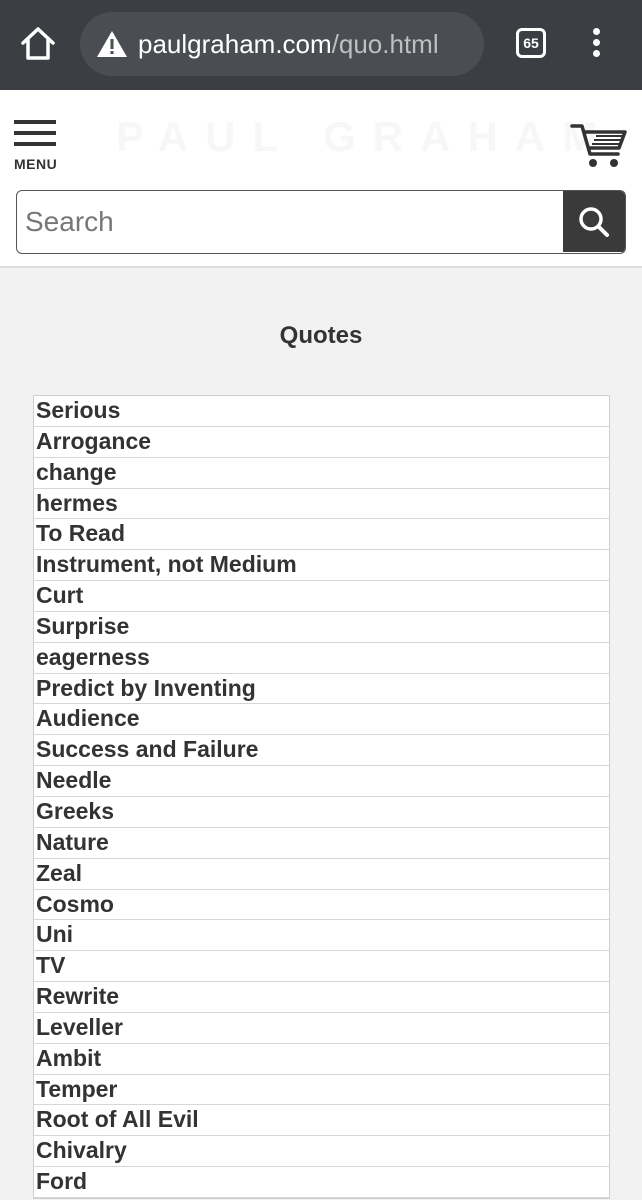 The image size is (642, 1200). What do you see at coordinates (321, 411) in the screenshot?
I see `quote-link: Serious` at bounding box center [321, 411].